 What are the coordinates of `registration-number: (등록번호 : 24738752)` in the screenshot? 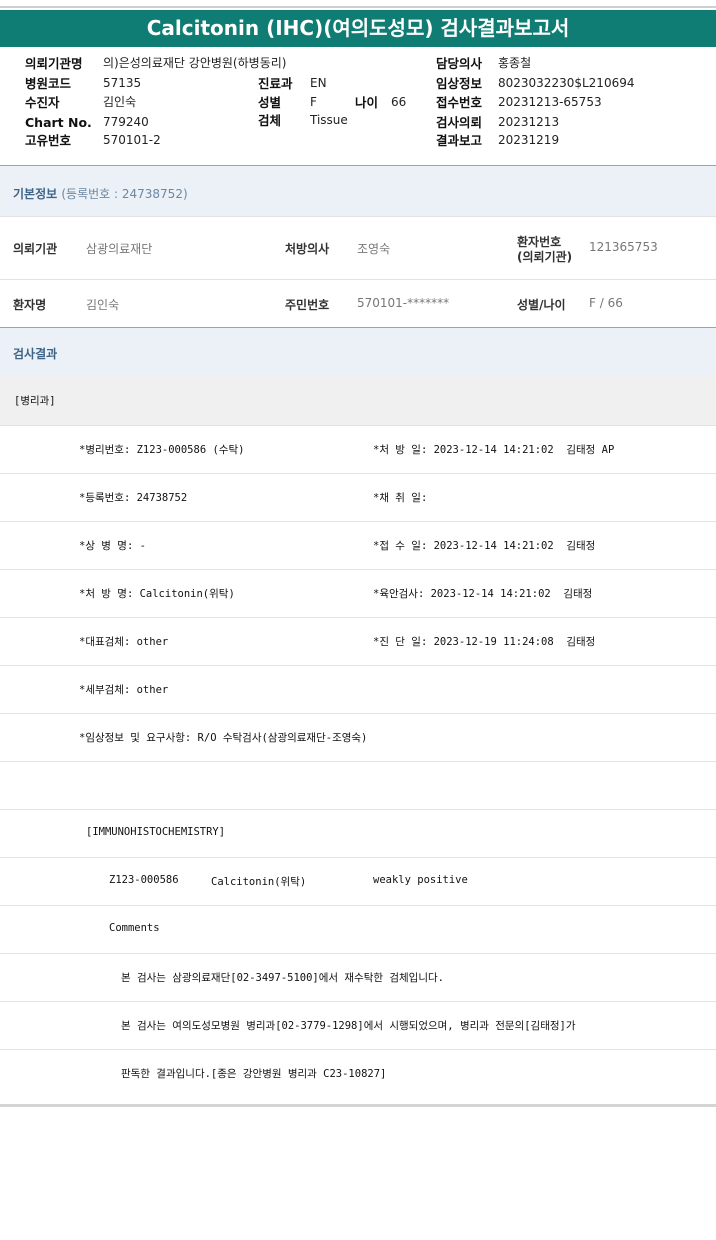 It's located at (124, 194).